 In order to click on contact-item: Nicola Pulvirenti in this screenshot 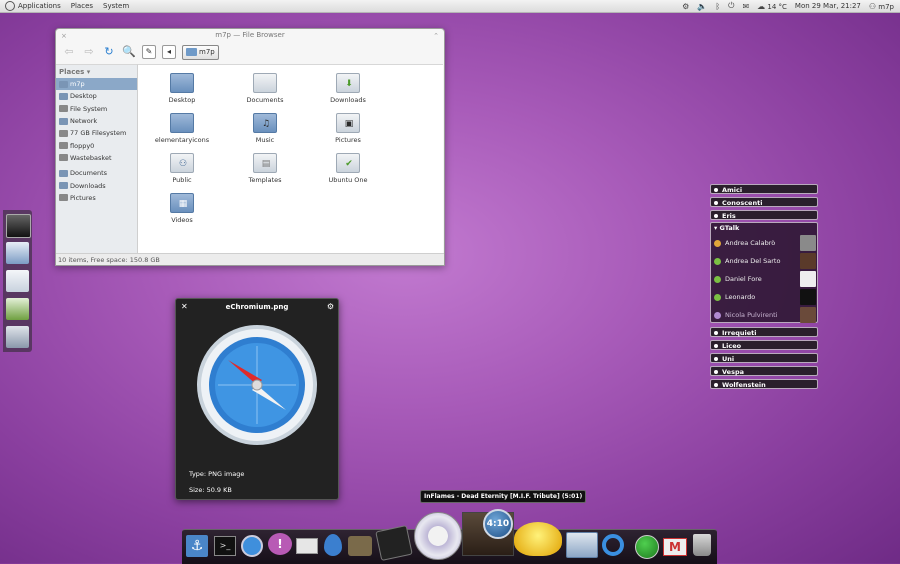, I will do `click(765, 315)`.